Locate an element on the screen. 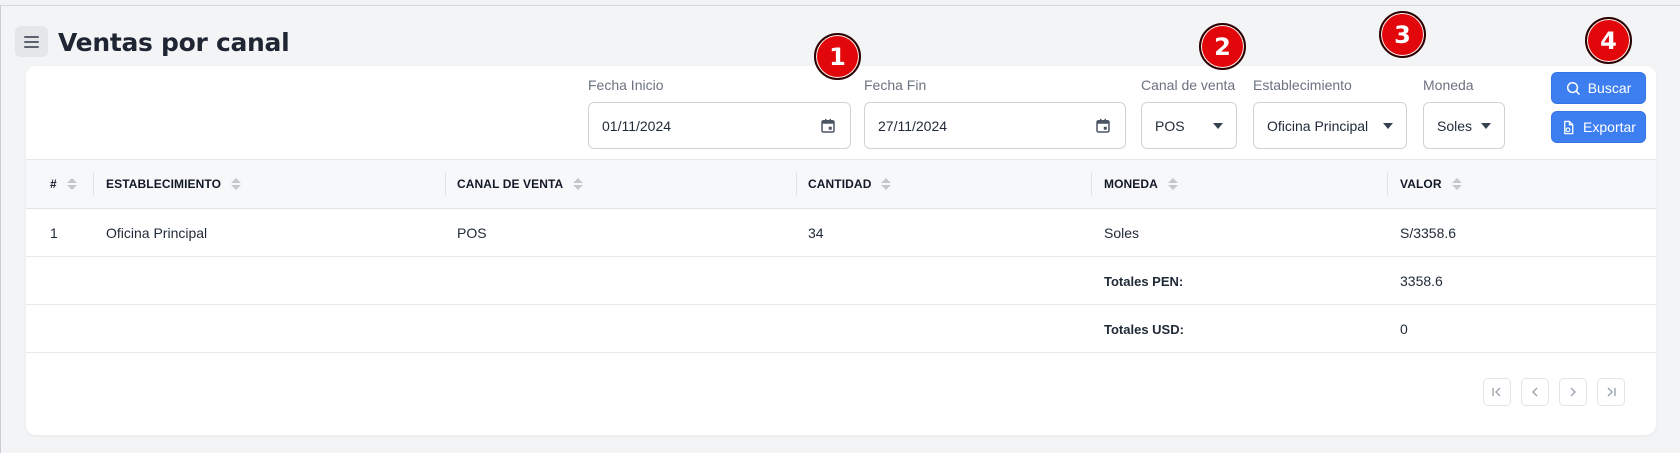 The width and height of the screenshot is (1680, 453). column-header-moneda: MONEDA is located at coordinates (1141, 184).